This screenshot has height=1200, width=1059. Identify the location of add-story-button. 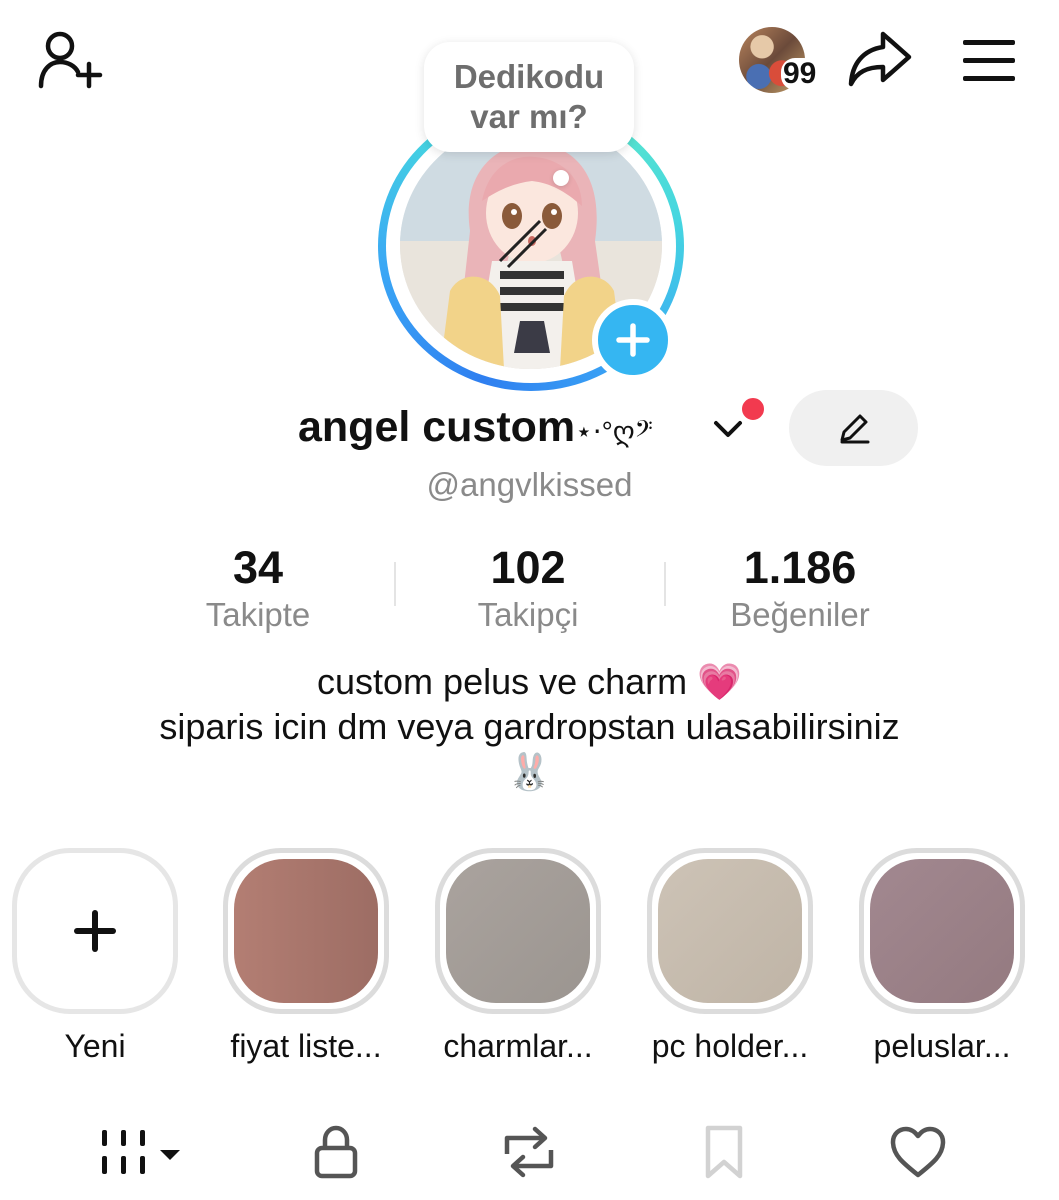
(633, 340).